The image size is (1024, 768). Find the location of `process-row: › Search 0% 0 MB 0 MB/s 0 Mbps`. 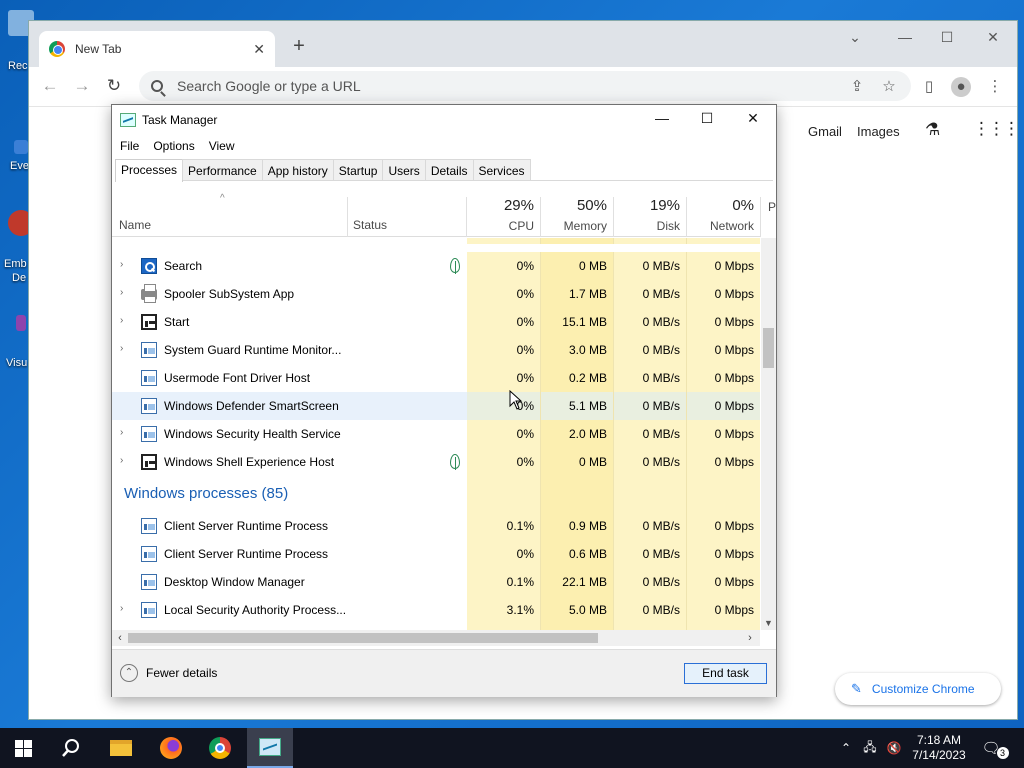

process-row: › Search 0% 0 MB 0 MB/s 0 Mbps is located at coordinates (436, 266).